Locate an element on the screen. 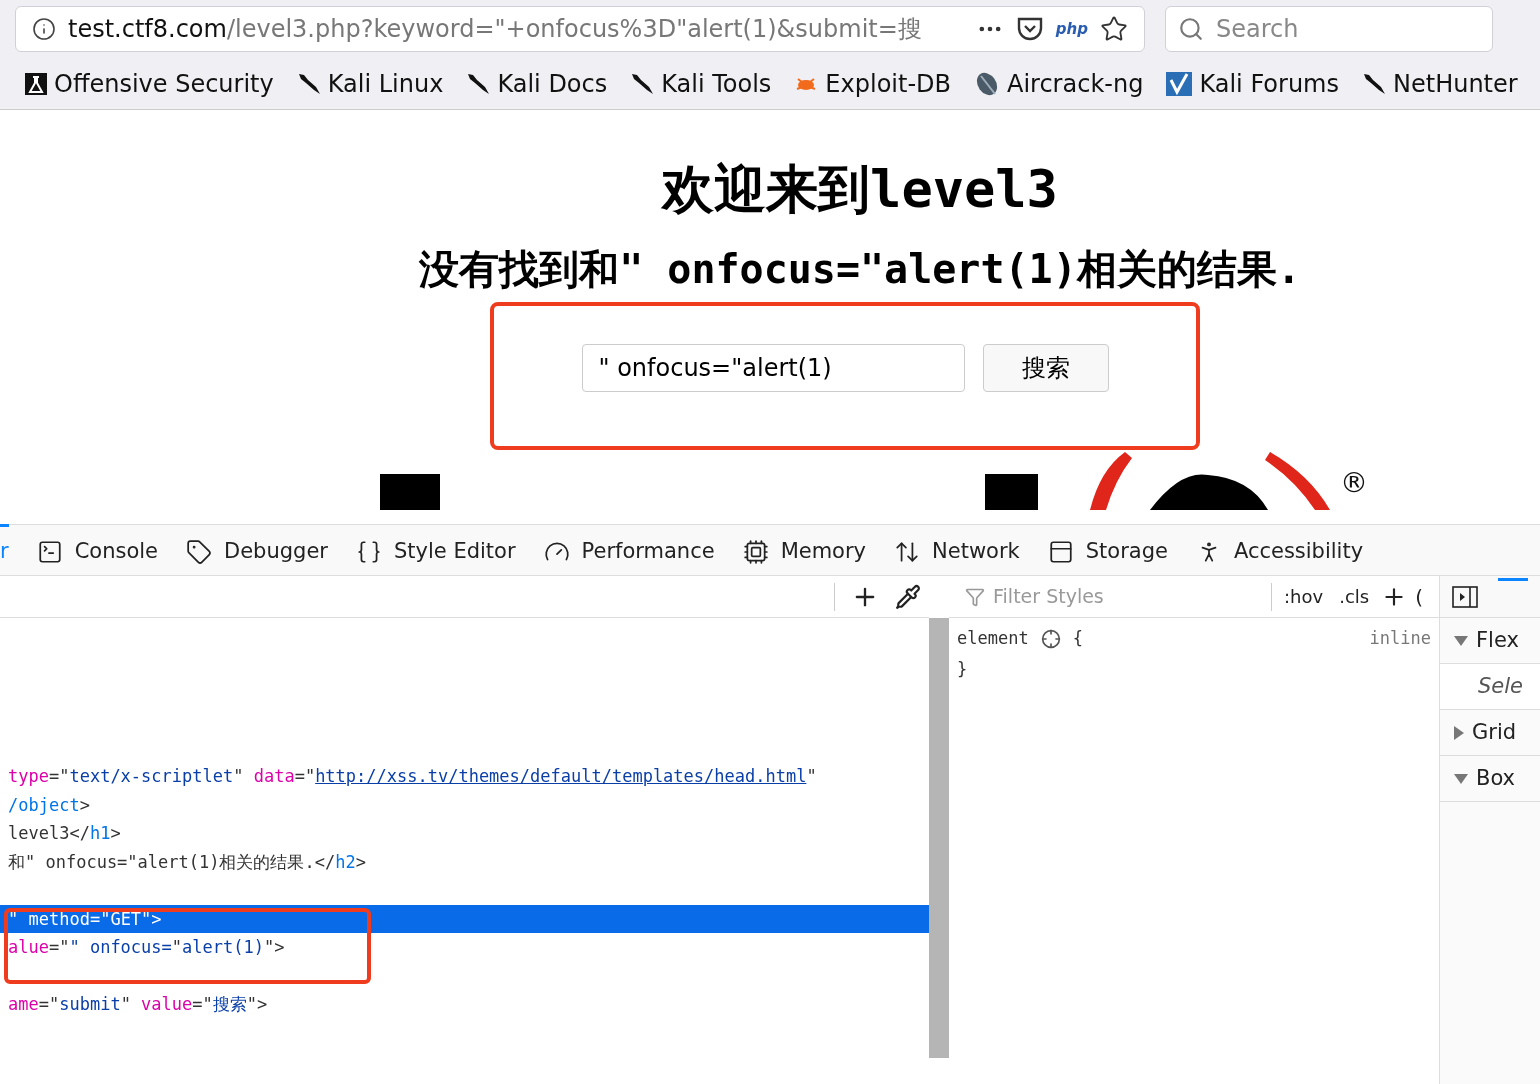 The image size is (1540, 1084). panel-icon is located at coordinates (1060, 551).